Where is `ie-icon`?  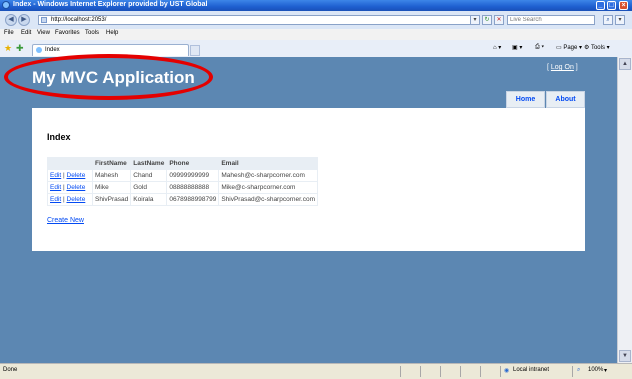 ie-icon is located at coordinates (6, 5).